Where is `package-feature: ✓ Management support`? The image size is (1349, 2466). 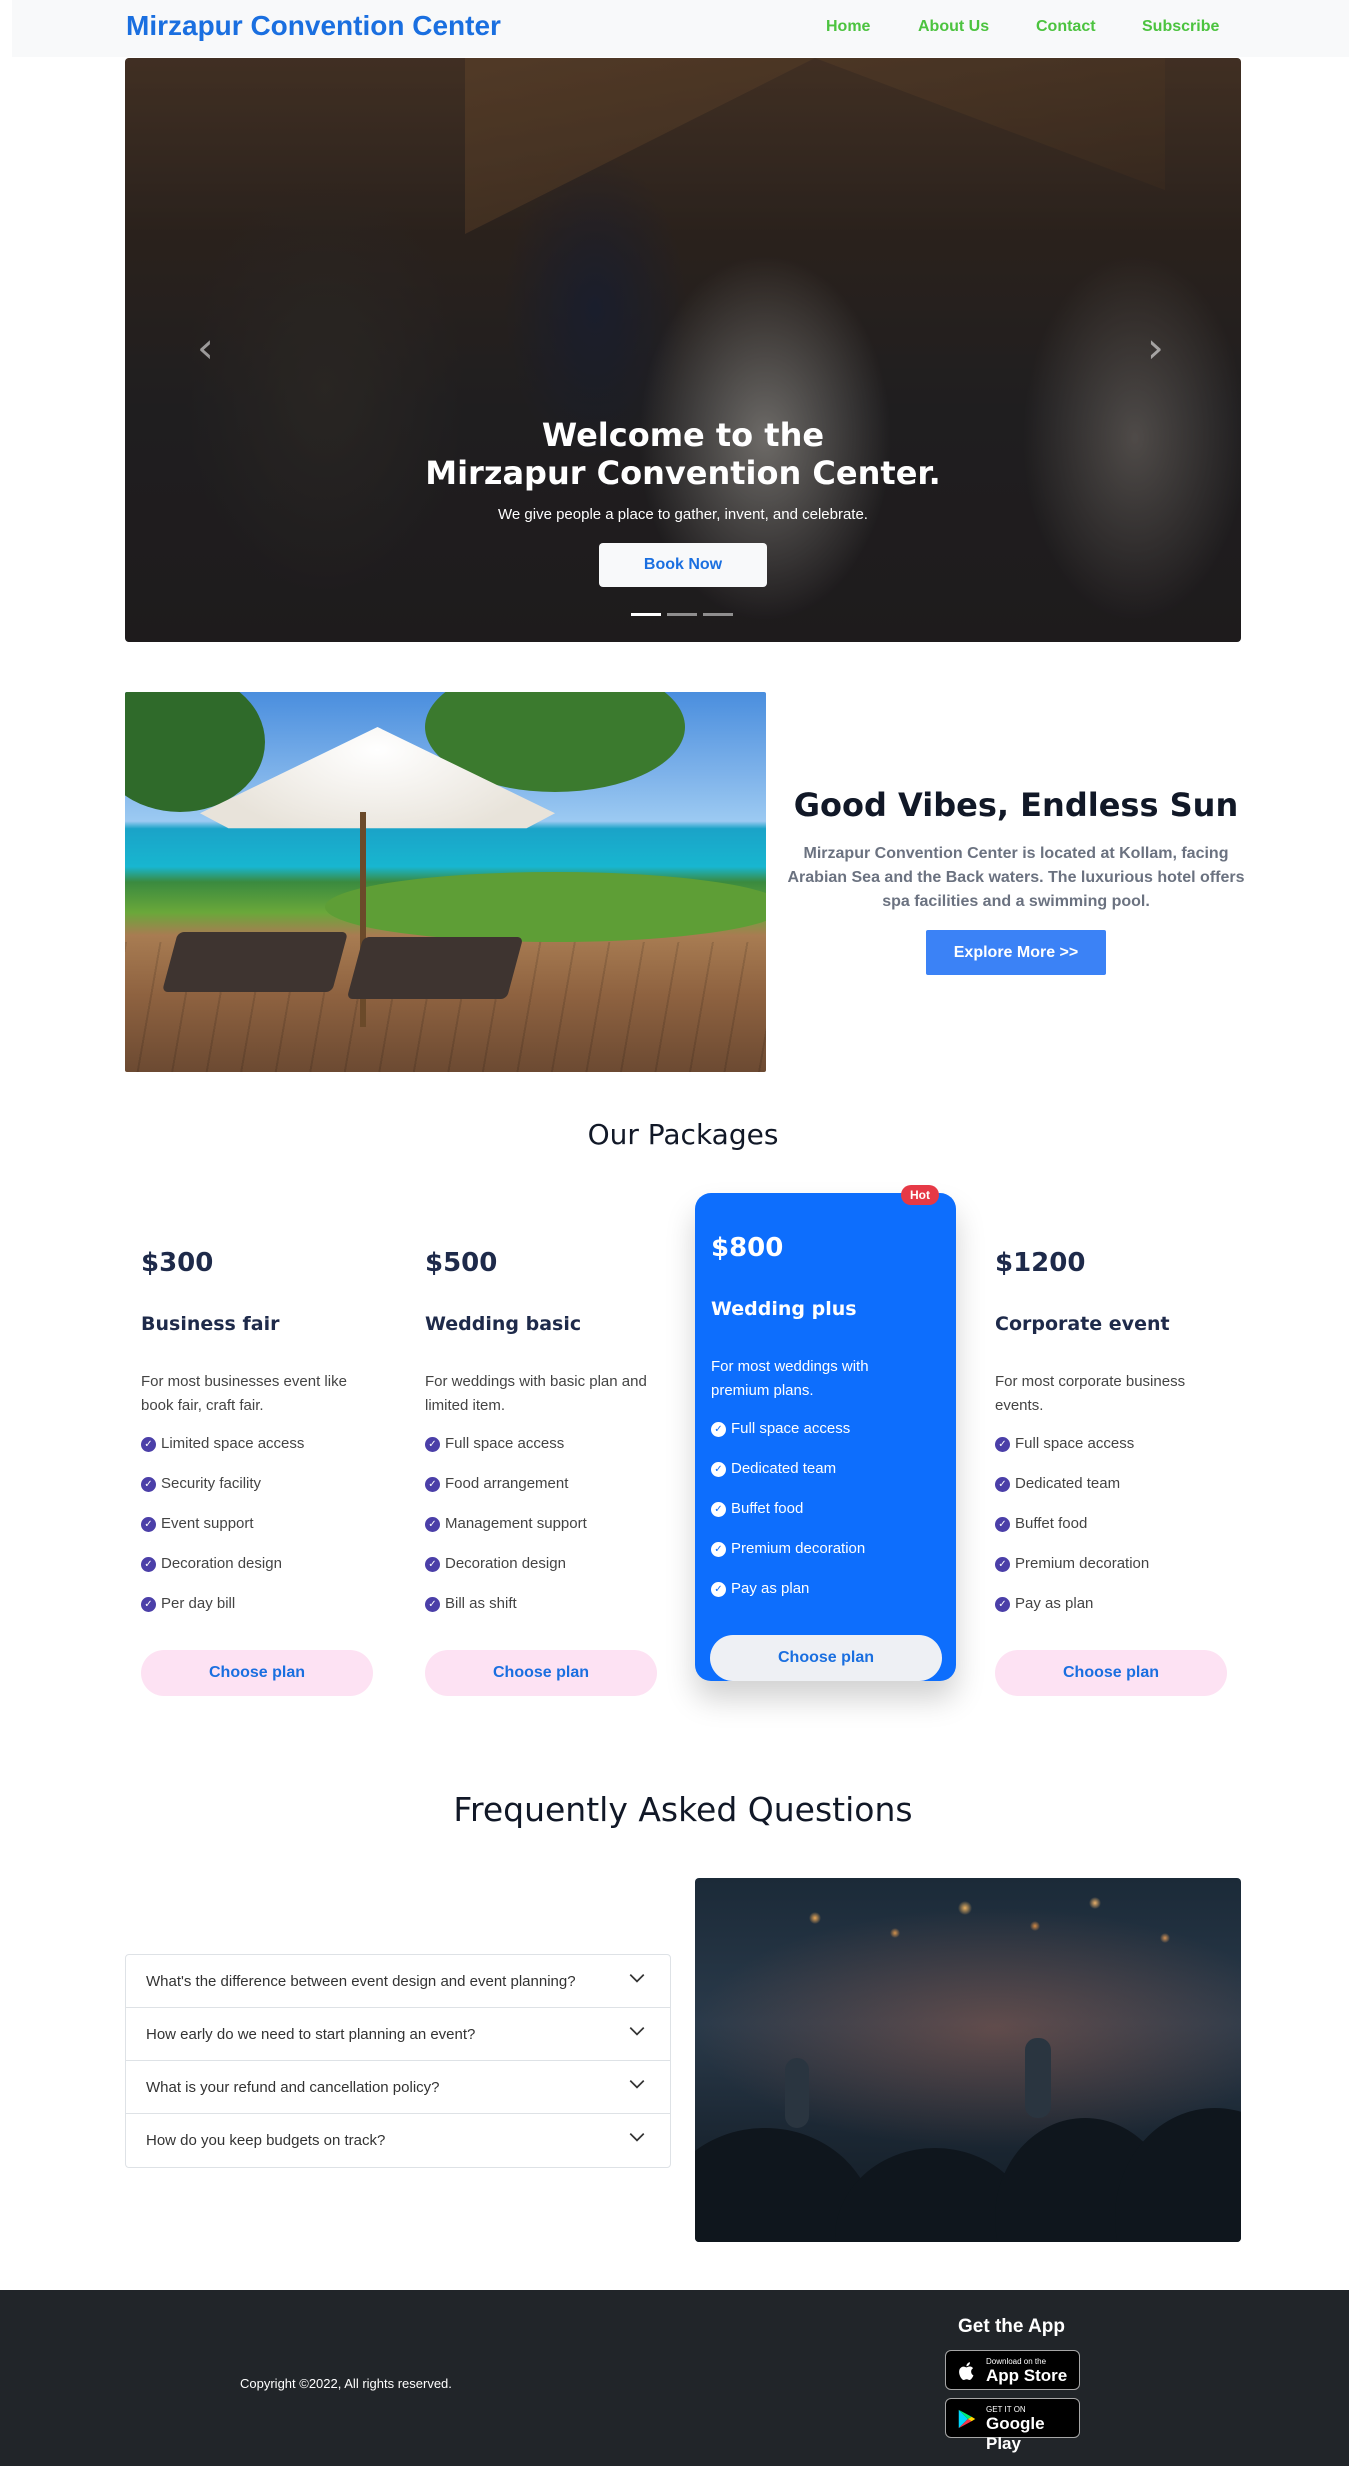 package-feature: ✓ Management support is located at coordinates (506, 1535).